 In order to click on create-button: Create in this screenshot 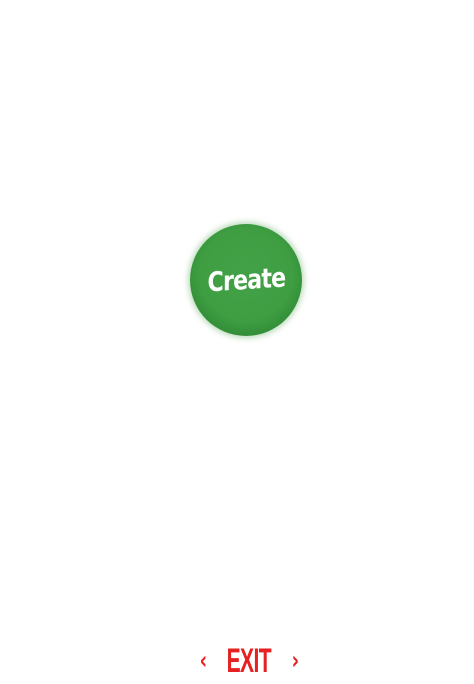, I will do `click(246, 280)`.